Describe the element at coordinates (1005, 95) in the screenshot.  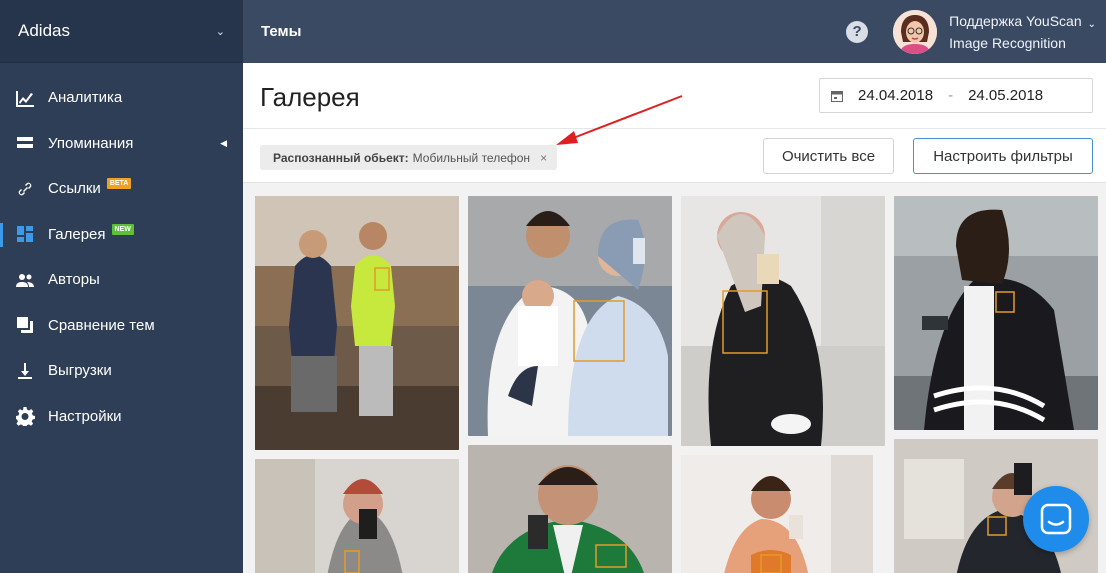
I see `date-to: 24.05.2018` at that location.